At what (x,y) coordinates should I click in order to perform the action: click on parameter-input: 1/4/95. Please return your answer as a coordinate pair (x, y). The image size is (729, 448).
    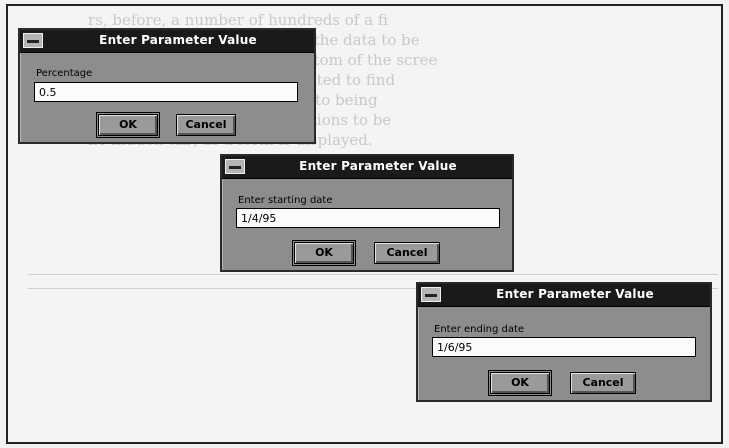
    Looking at the image, I should click on (368, 218).